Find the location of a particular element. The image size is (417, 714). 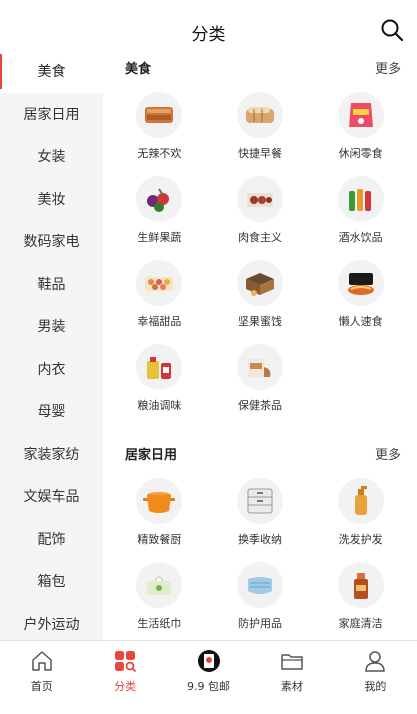

sidebar-item-label: 家装家纺 is located at coordinates (51, 454).